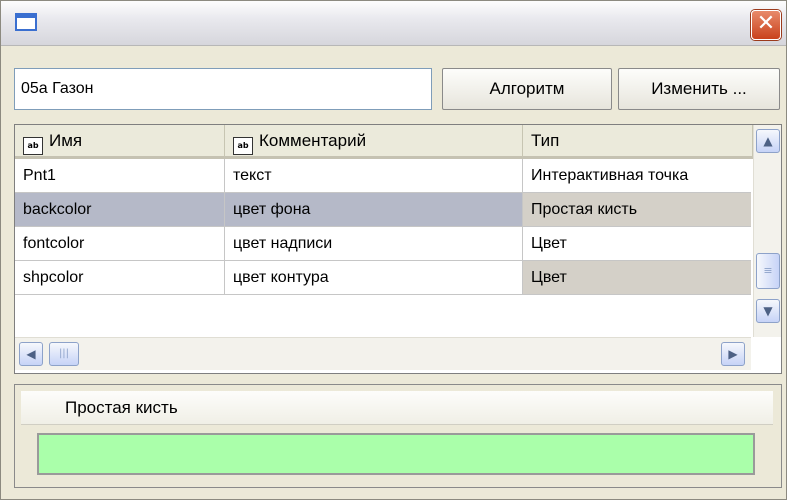  I want to click on close-icon: ✕, so click(766, 23).